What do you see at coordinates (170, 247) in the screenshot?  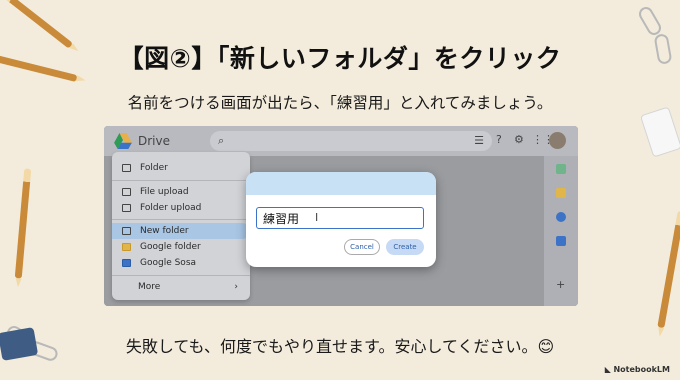 I see `menu-item-label: Google folder` at bounding box center [170, 247].